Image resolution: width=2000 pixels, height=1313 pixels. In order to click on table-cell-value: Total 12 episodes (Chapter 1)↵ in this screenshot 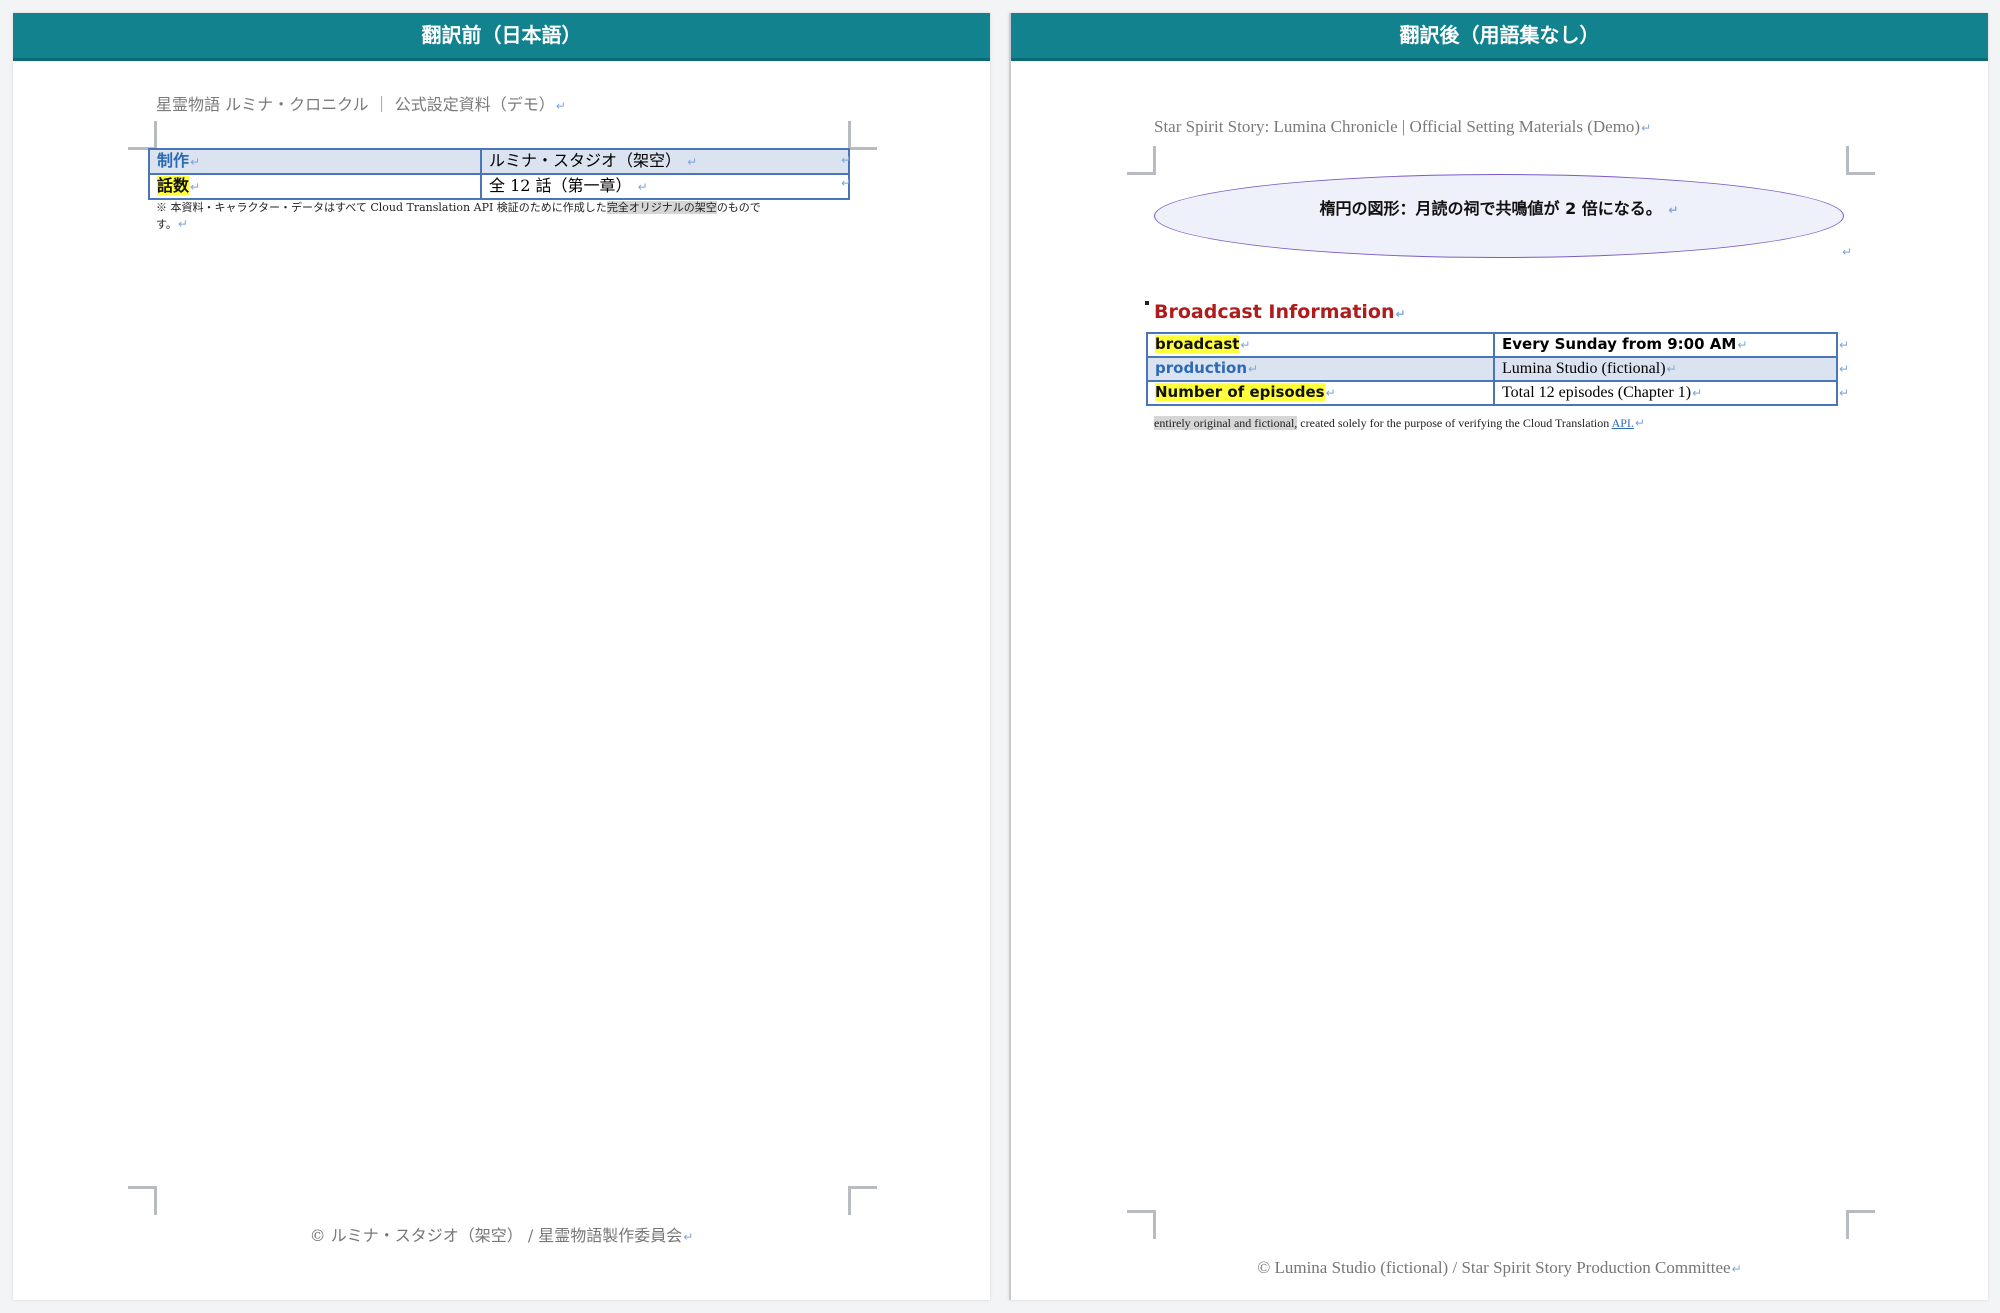, I will do `click(1665, 393)`.